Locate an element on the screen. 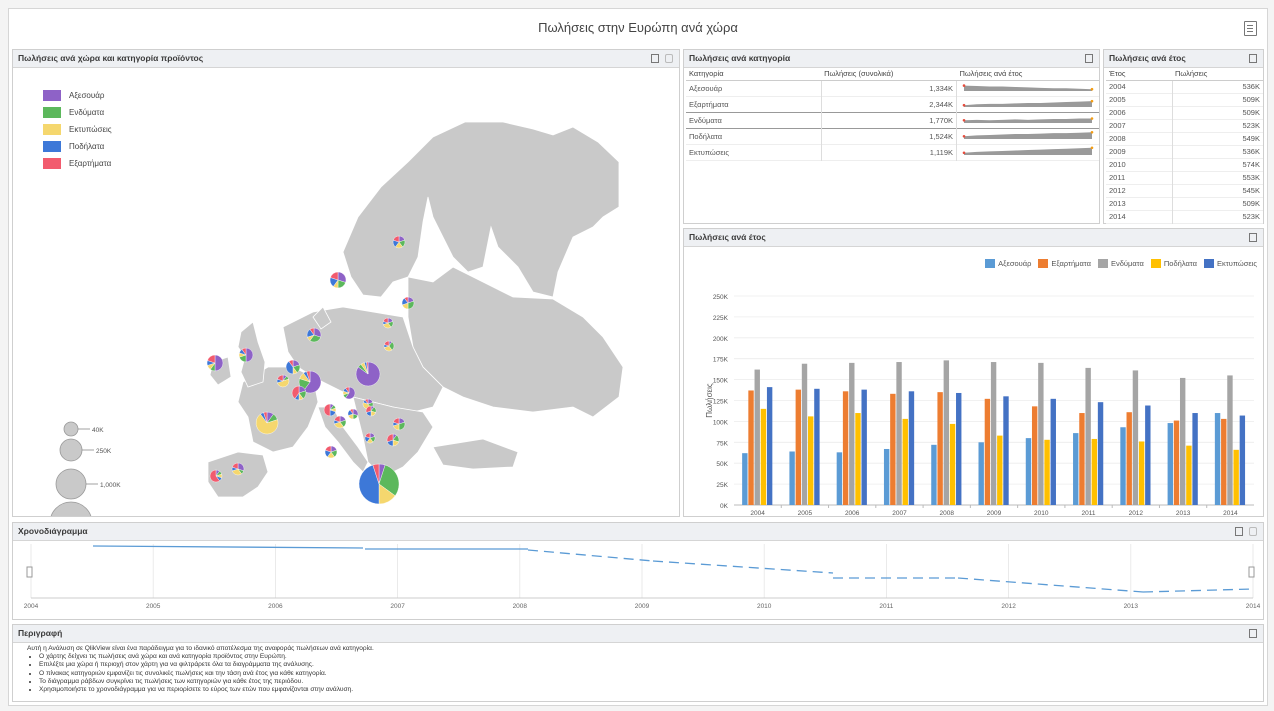  y-tick-label: 225K is located at coordinates (721, 318).